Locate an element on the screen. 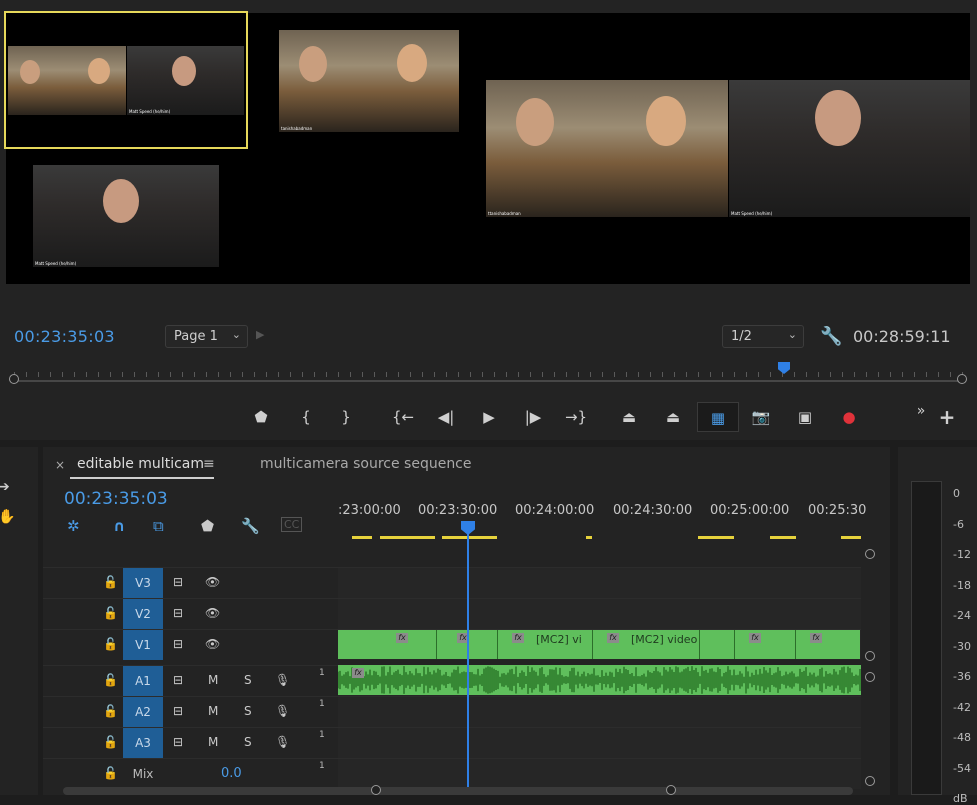 This screenshot has height=805, width=977. add-marker-icon: ⬟ is located at coordinates (207, 526).